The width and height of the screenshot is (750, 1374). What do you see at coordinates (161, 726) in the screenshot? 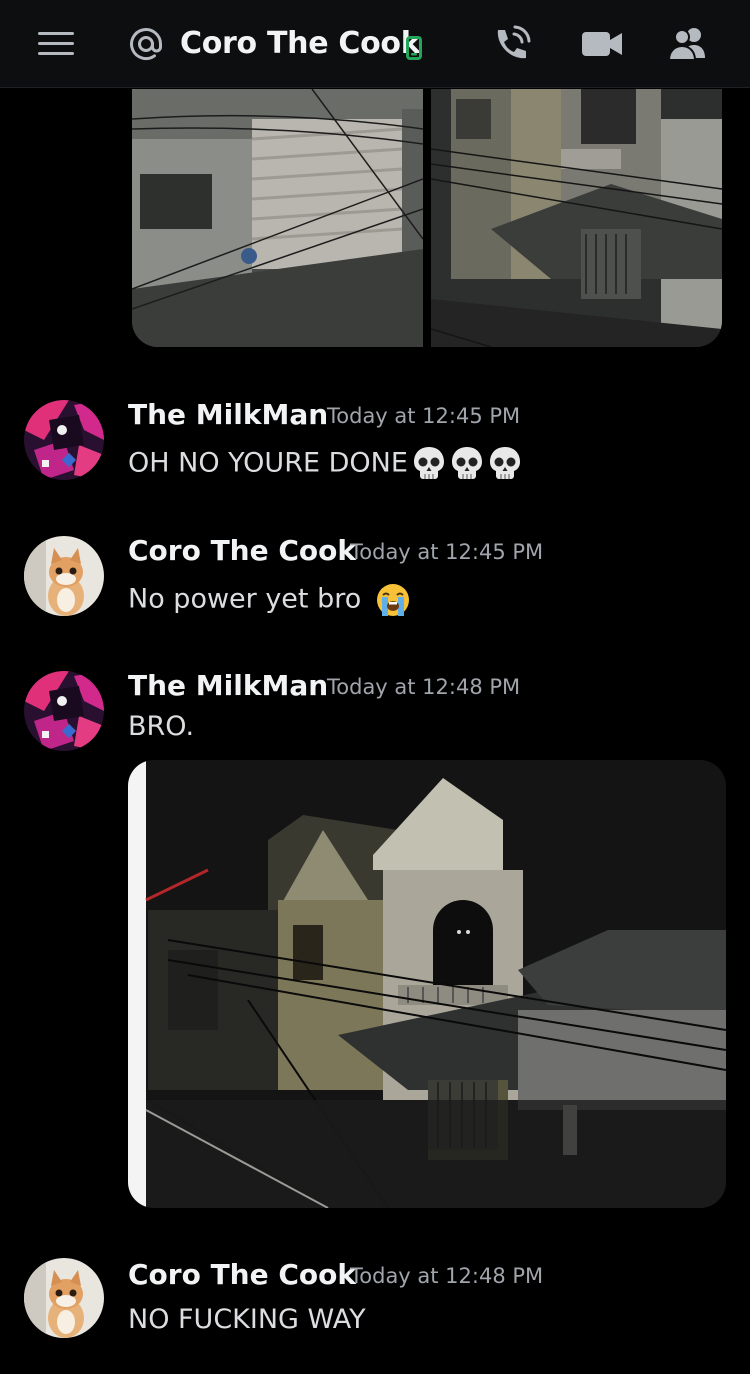
I see `message-text: BRO.` at bounding box center [161, 726].